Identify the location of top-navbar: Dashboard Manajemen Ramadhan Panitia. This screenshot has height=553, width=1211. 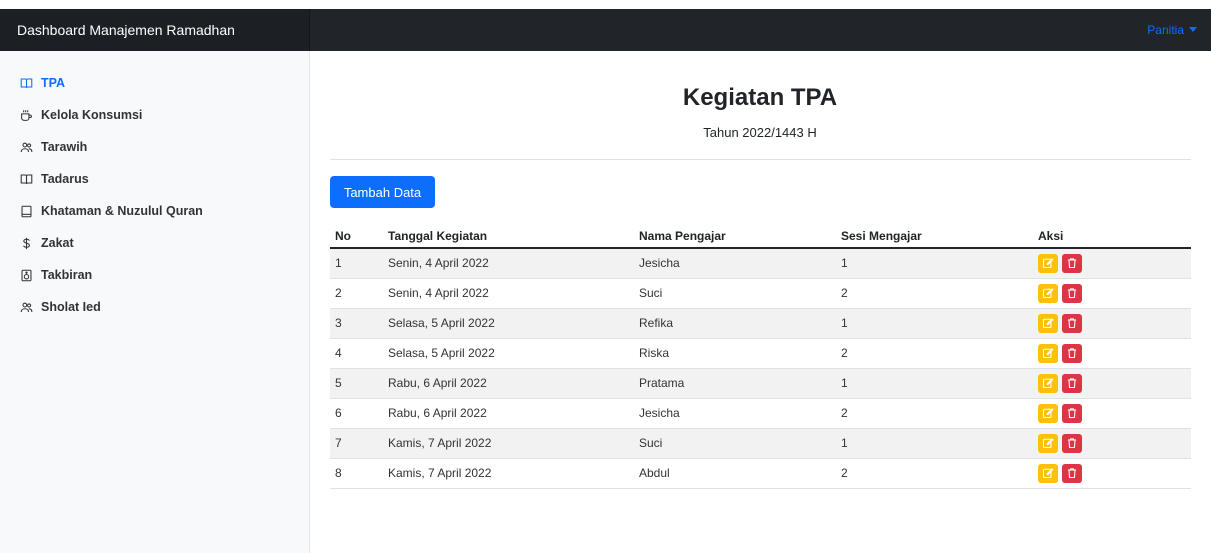
(605, 30).